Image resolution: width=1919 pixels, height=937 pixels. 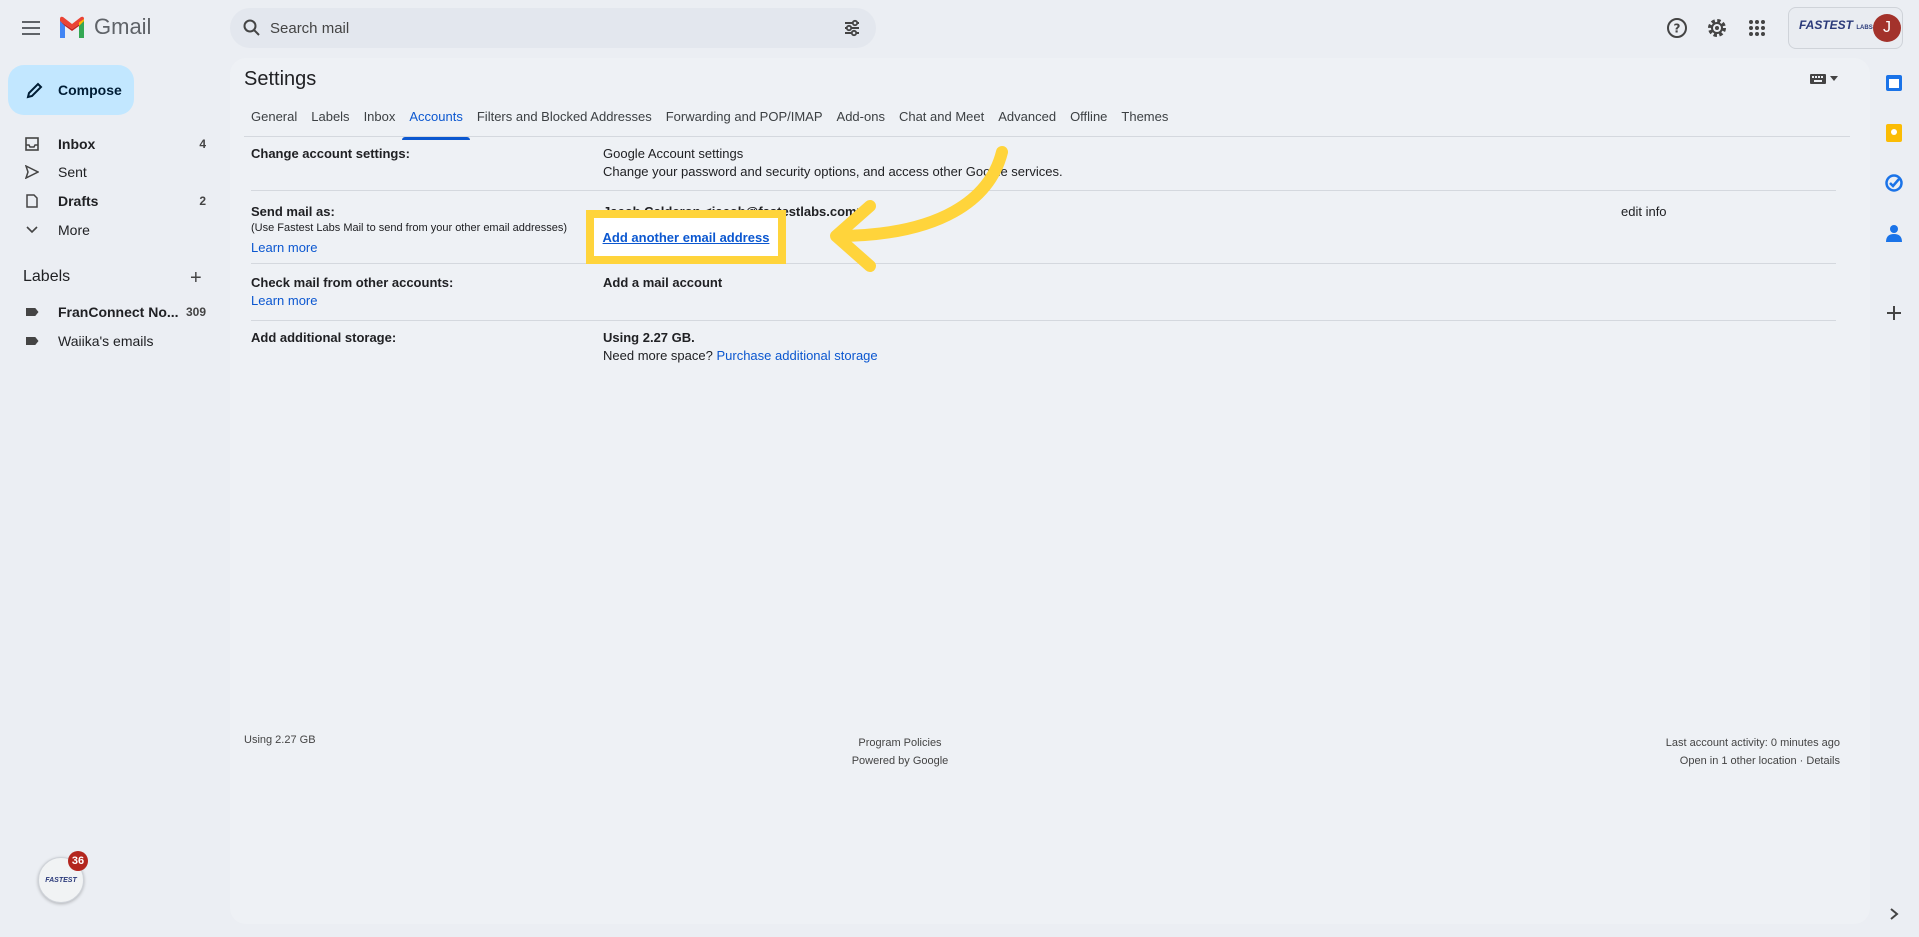 I want to click on gmail-logo-text: Gmail, so click(x=123, y=26).